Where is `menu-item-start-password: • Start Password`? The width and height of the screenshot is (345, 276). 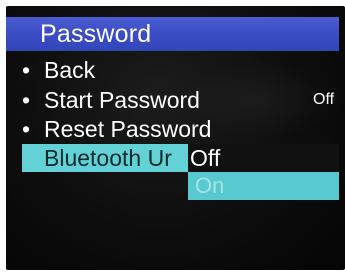 menu-item-start-password: • Start Password is located at coordinates (111, 100).